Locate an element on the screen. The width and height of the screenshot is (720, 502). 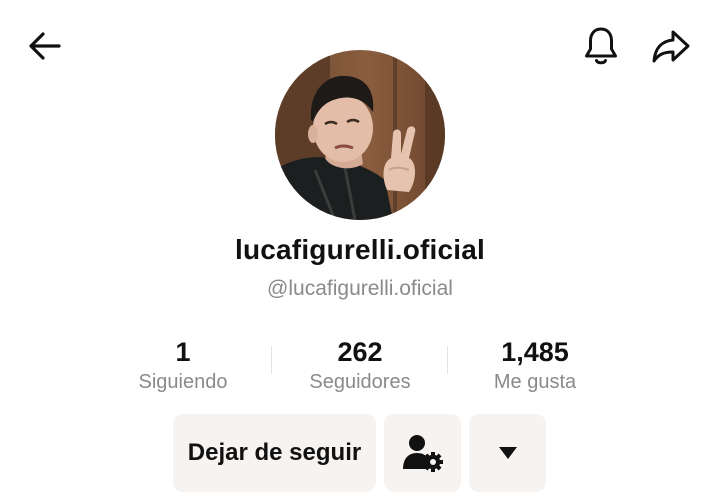
likes-count: 1,485 is located at coordinates (535, 352).